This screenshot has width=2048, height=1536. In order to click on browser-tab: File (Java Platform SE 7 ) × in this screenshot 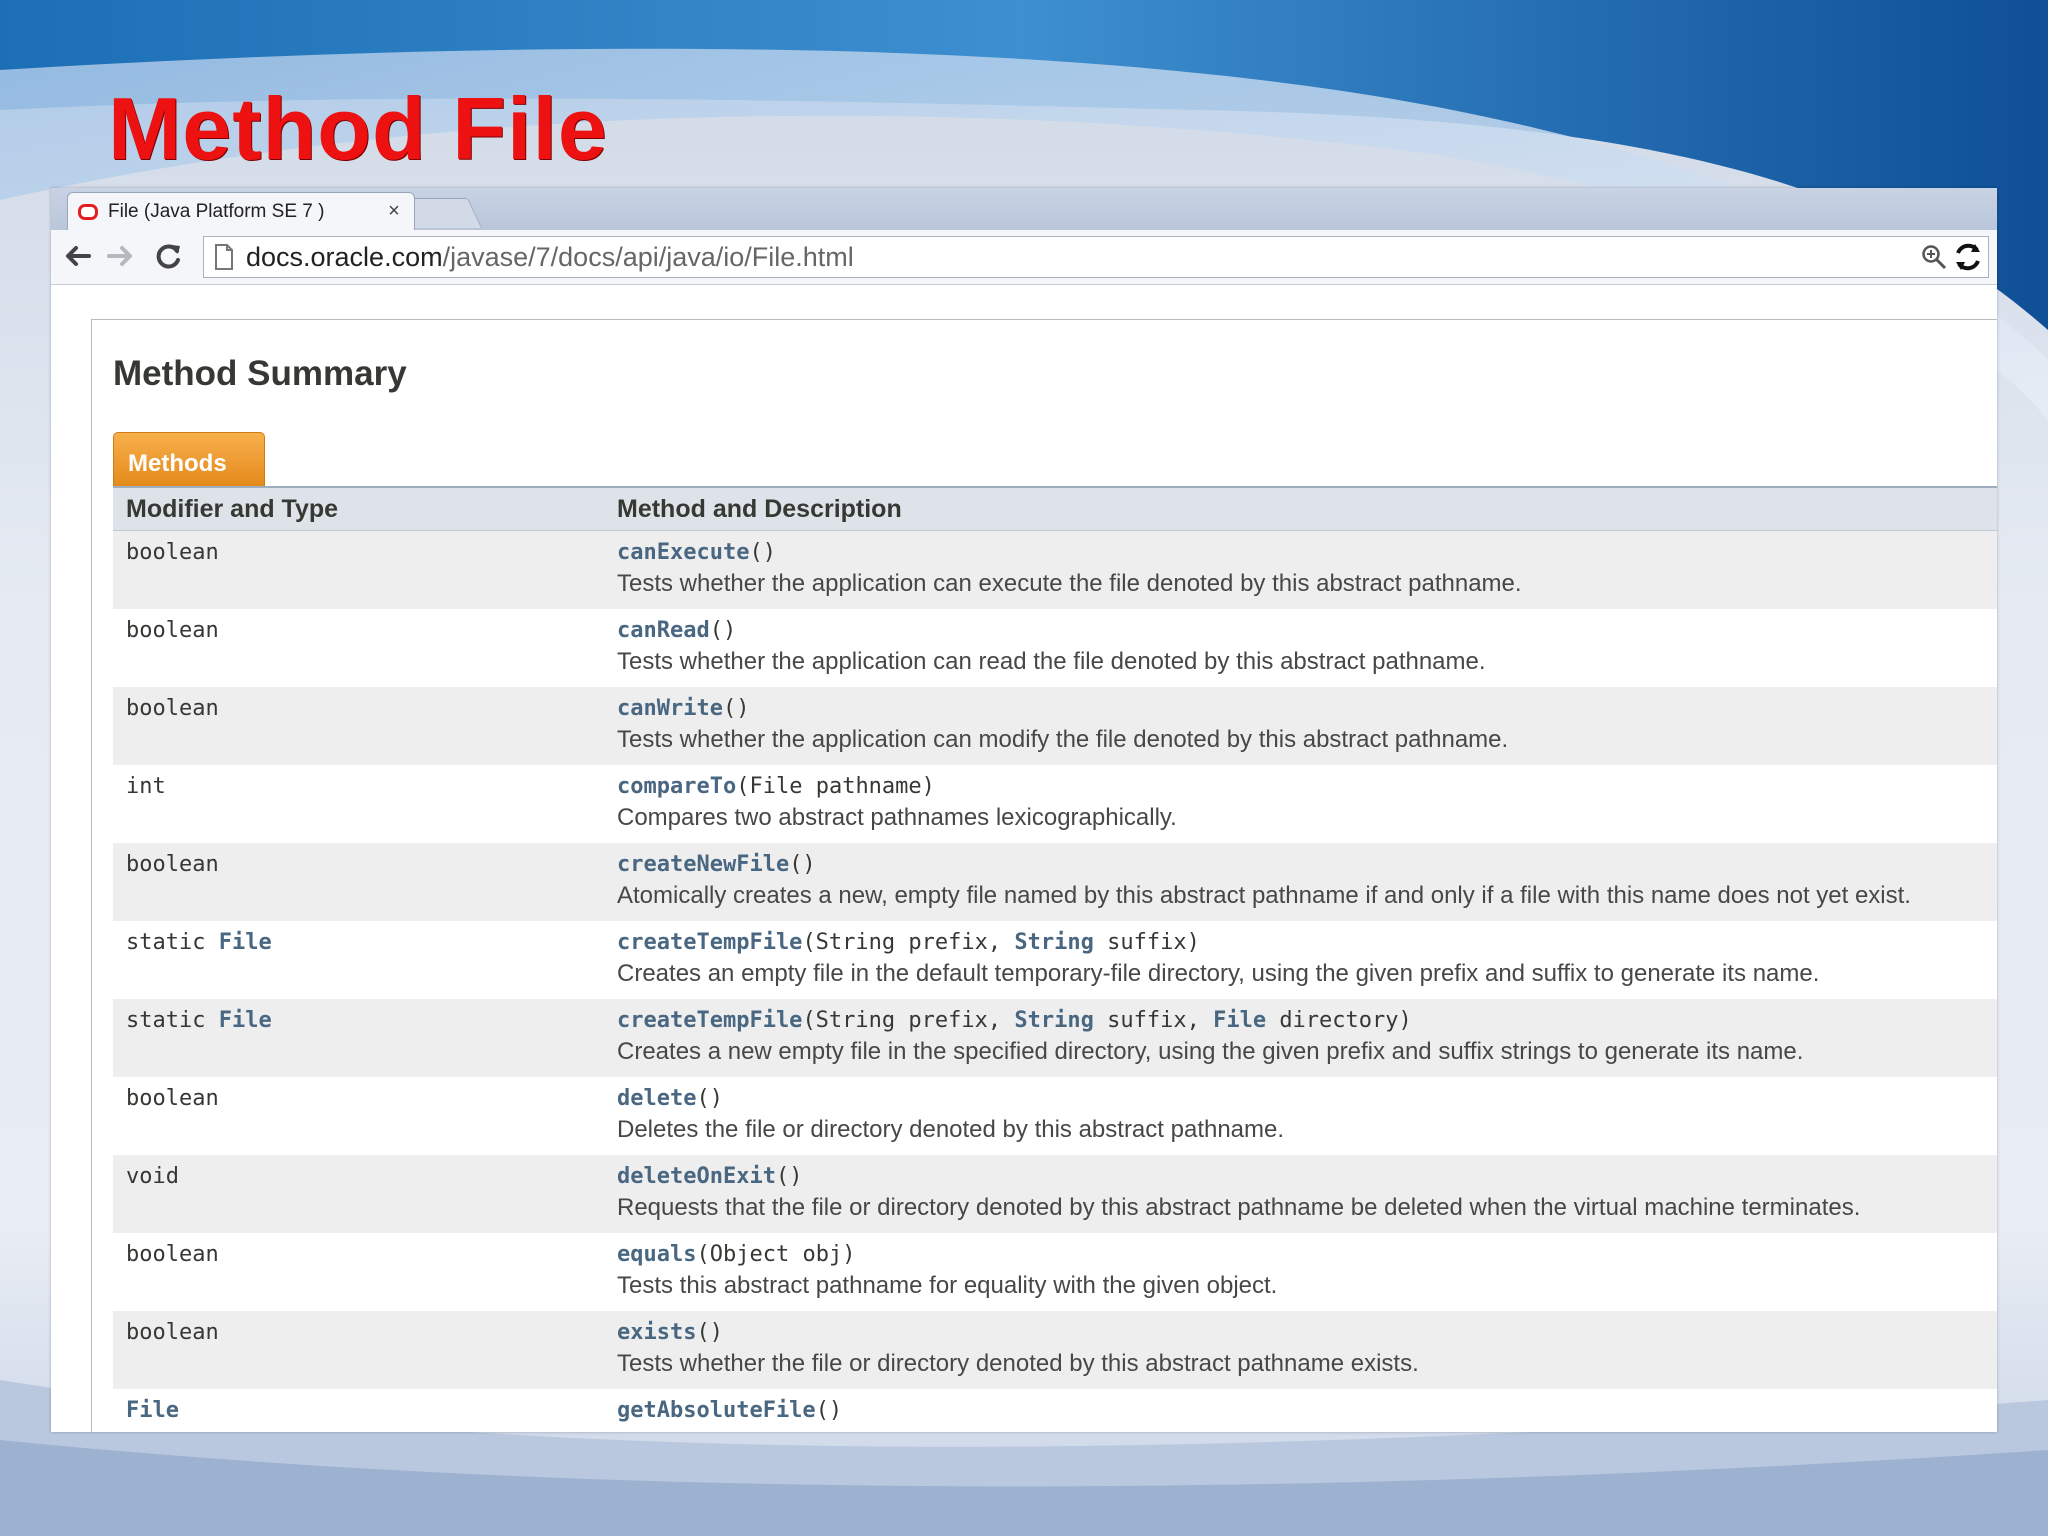, I will do `click(241, 211)`.